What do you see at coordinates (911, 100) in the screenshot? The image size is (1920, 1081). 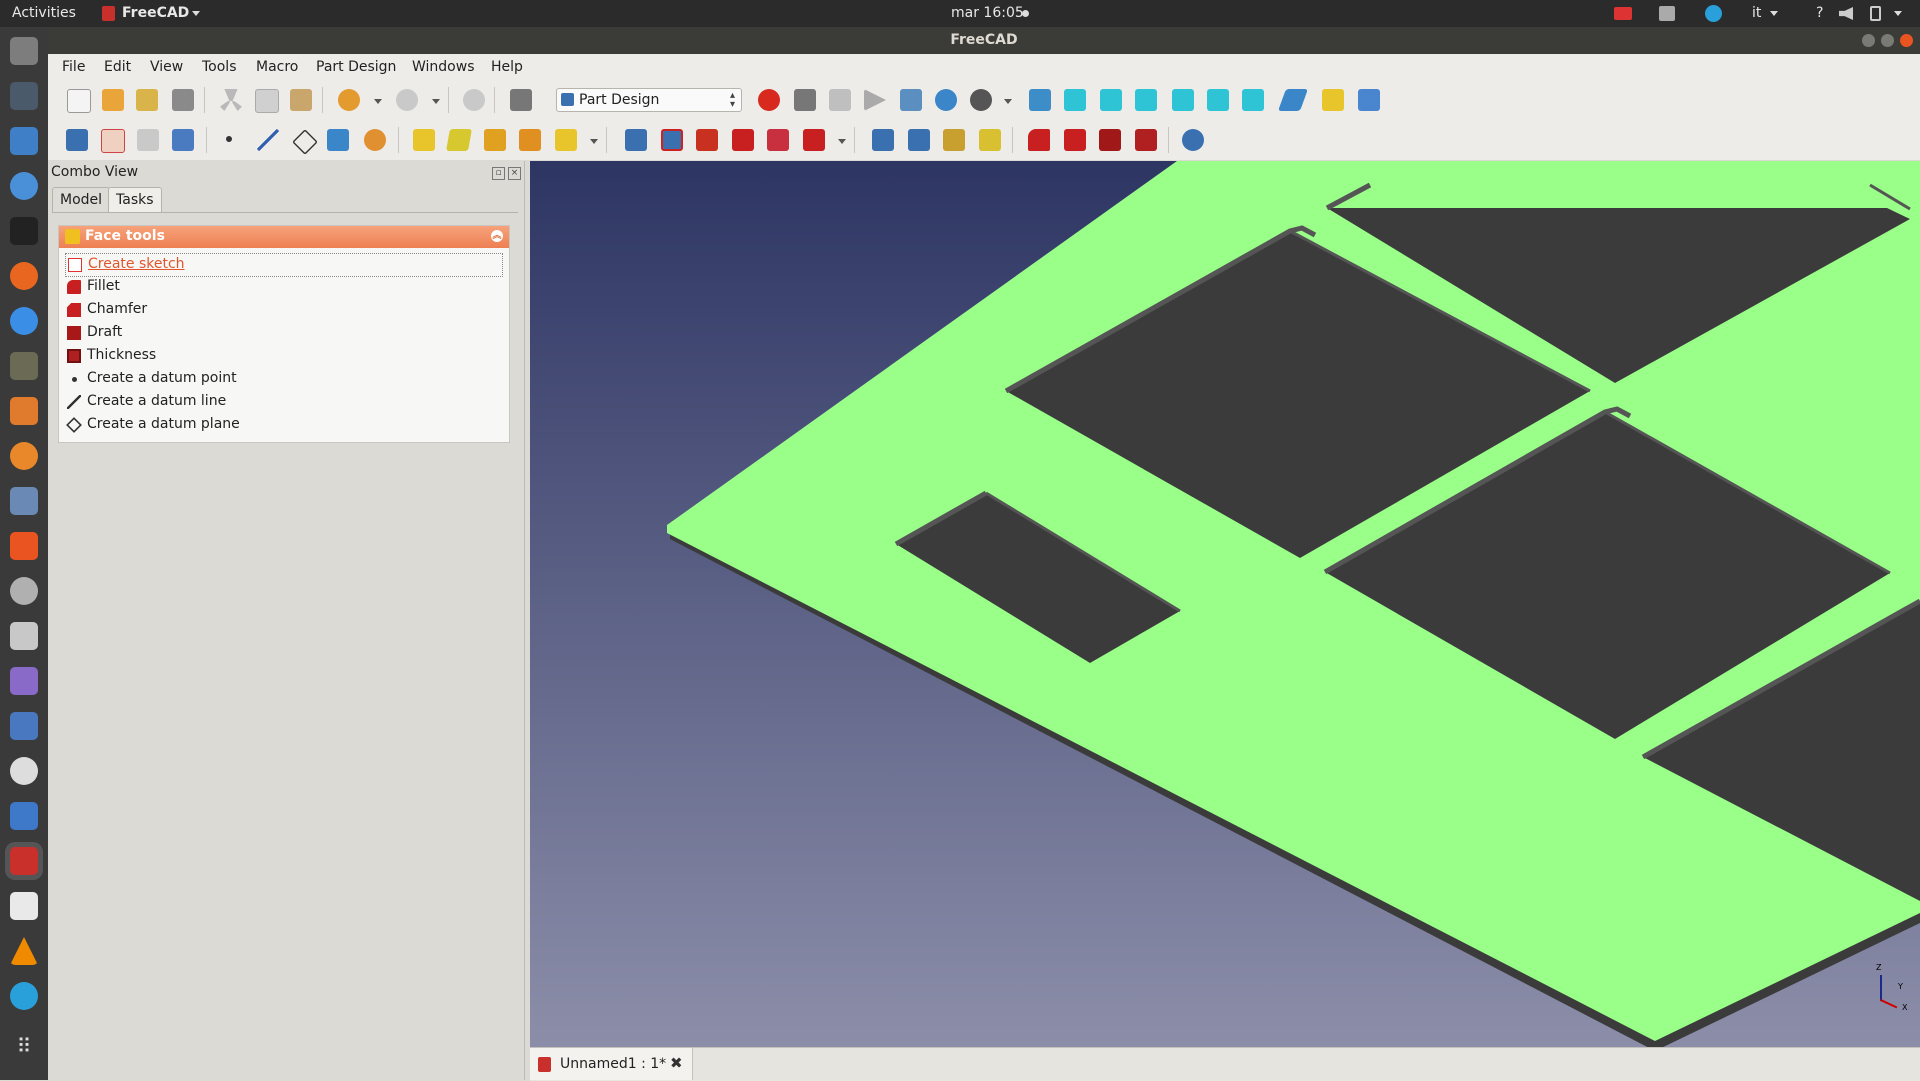 I see `fit-all-icon` at bounding box center [911, 100].